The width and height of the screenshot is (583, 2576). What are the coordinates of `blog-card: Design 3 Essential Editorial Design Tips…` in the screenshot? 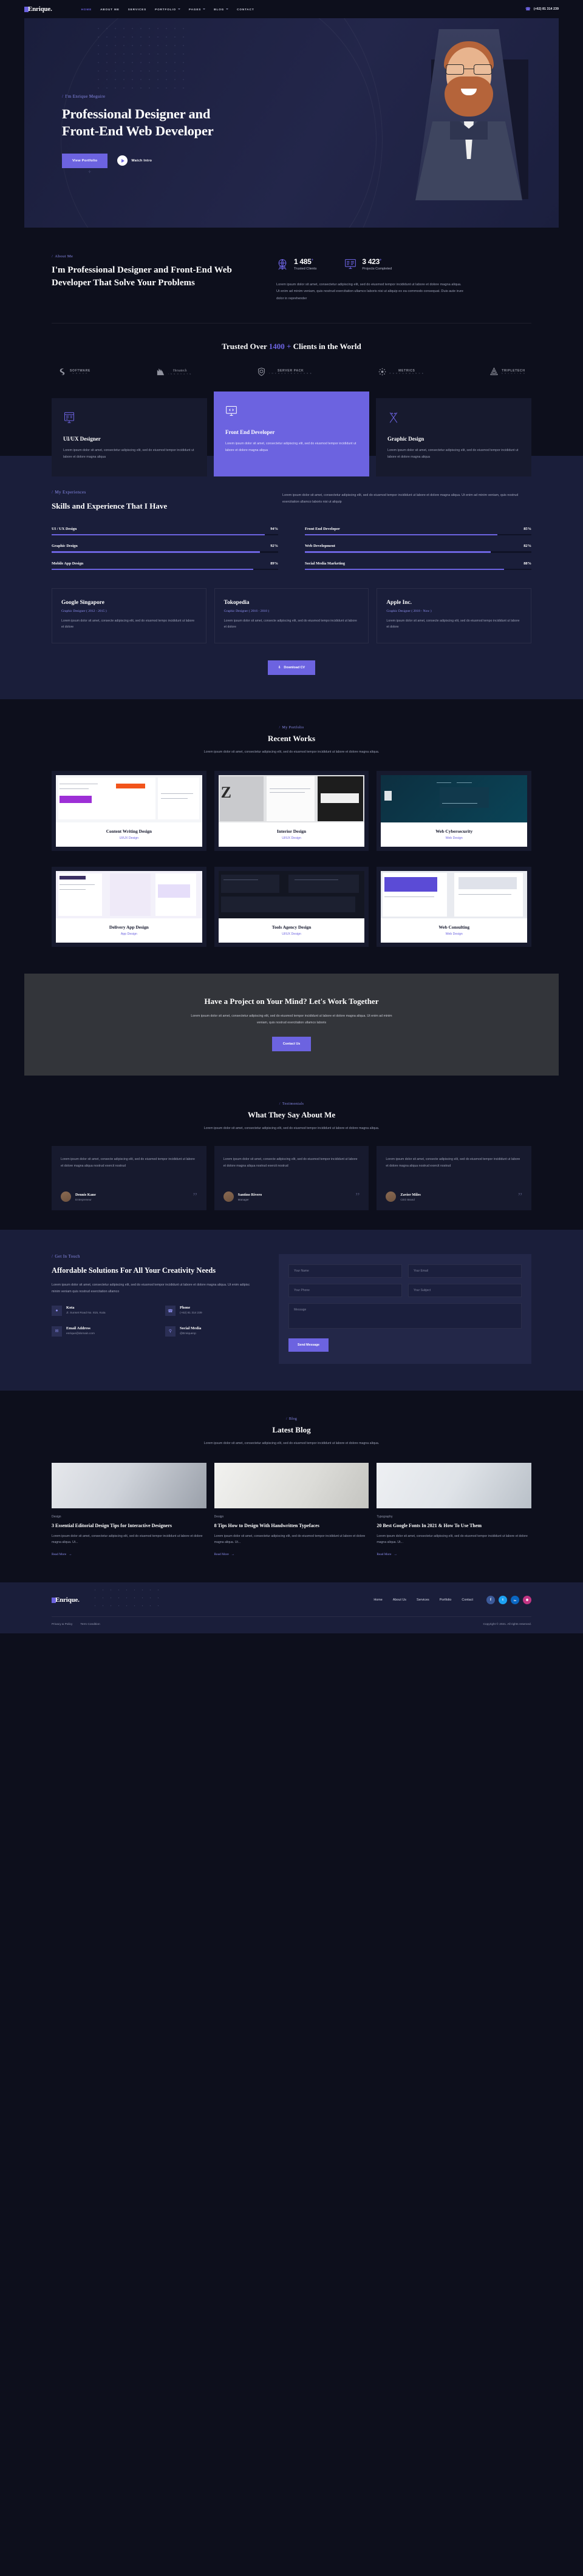 It's located at (129, 1510).